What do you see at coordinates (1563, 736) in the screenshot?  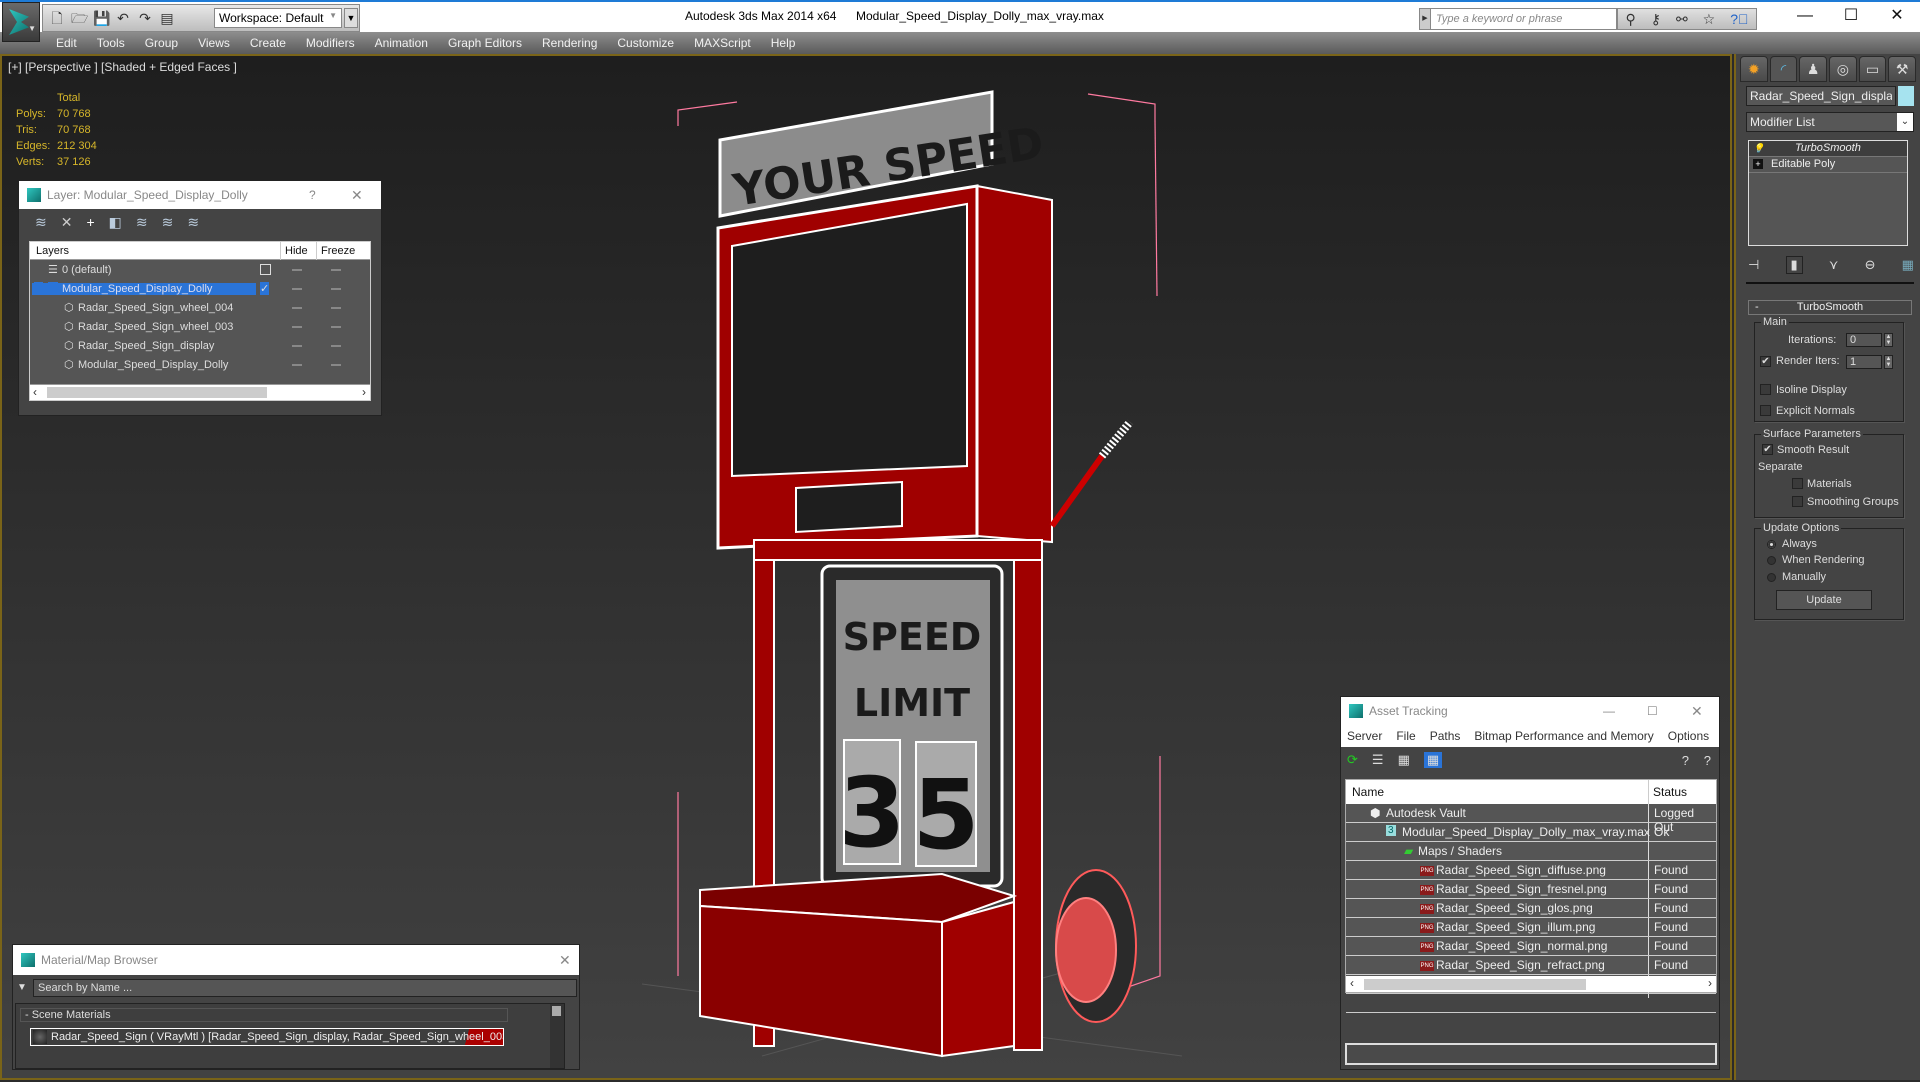 I see `menu-bitmap-performance: Bitmap Performance and Memory` at bounding box center [1563, 736].